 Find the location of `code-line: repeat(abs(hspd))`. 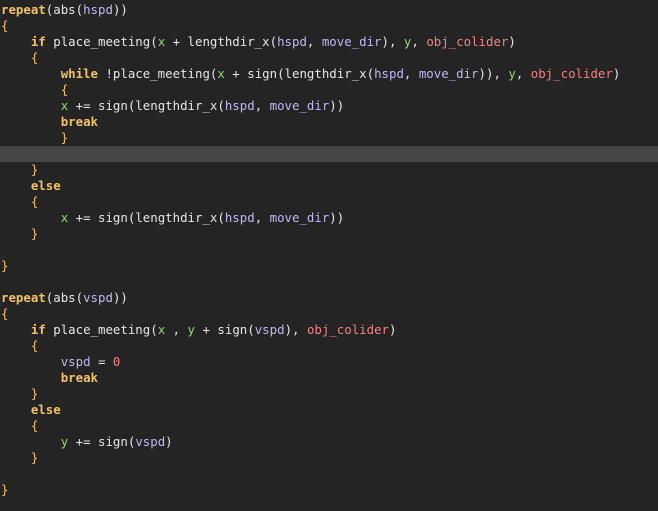

code-line: repeat(abs(hspd)) is located at coordinates (329, 10).